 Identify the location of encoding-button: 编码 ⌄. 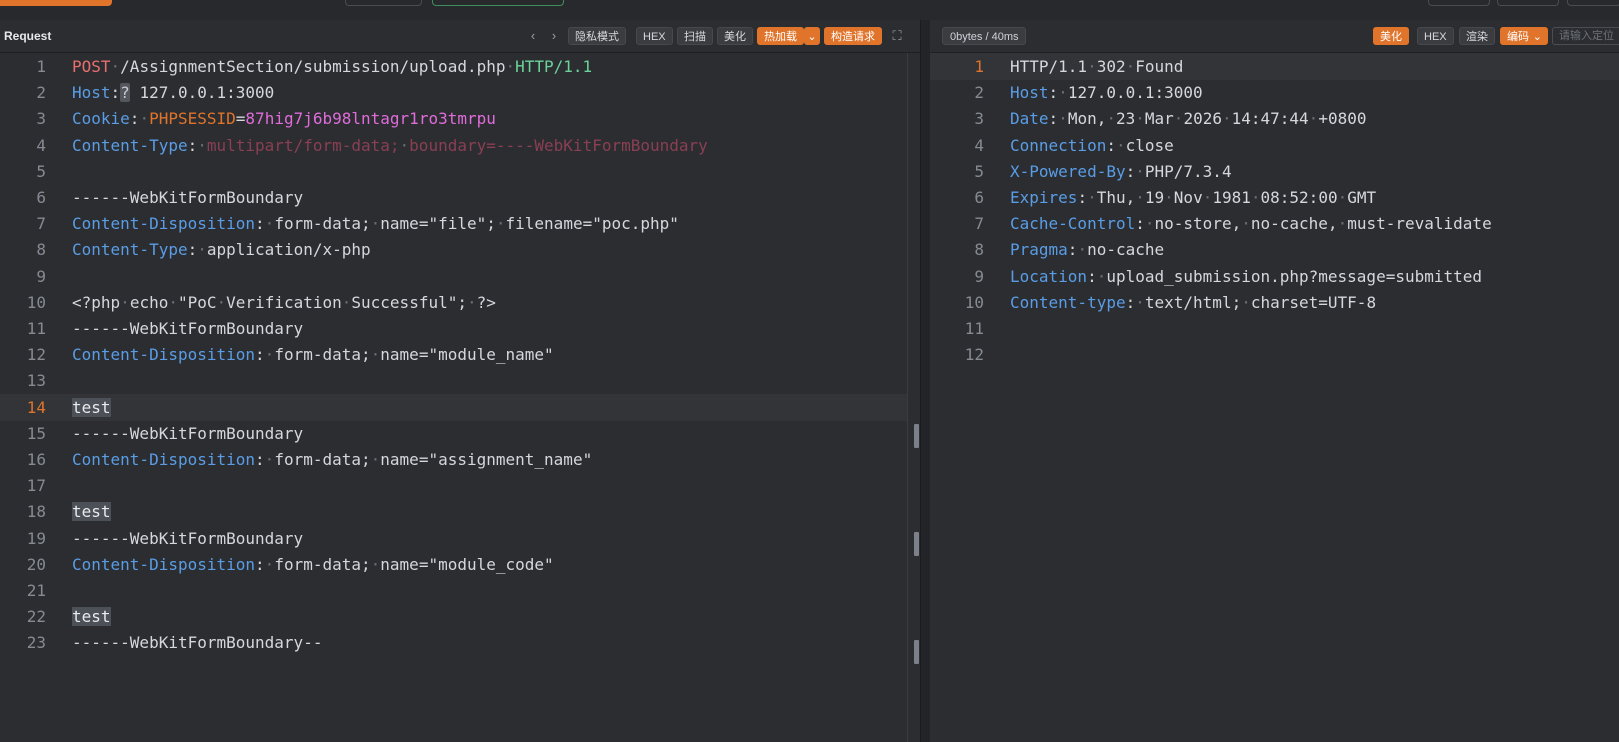
(1524, 36).